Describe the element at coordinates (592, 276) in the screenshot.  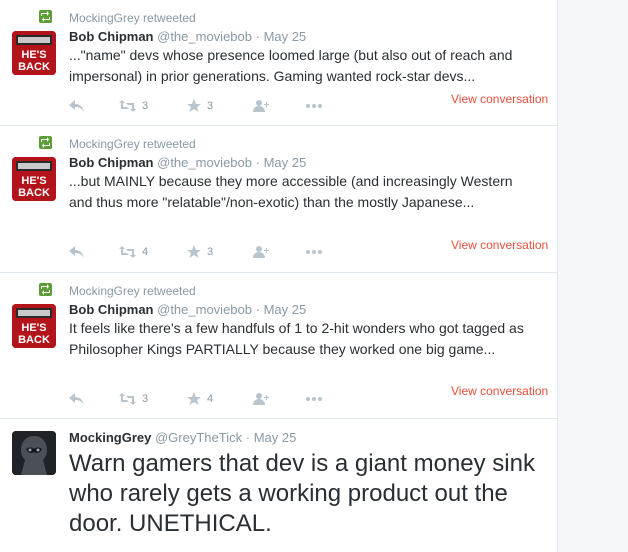
I see `right-sidebar` at that location.